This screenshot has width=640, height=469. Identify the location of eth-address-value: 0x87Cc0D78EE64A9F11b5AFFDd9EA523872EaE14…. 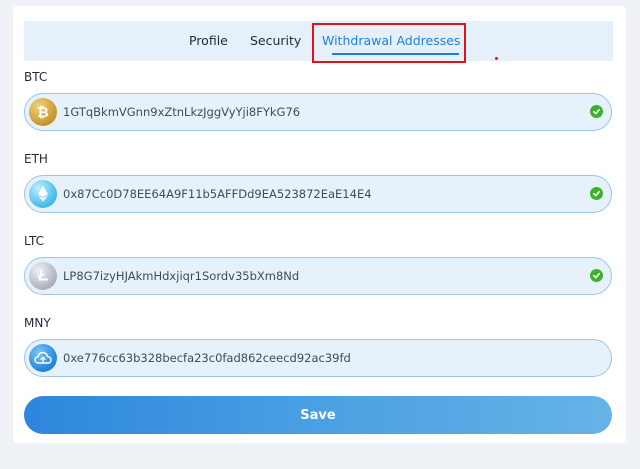
(217, 194).